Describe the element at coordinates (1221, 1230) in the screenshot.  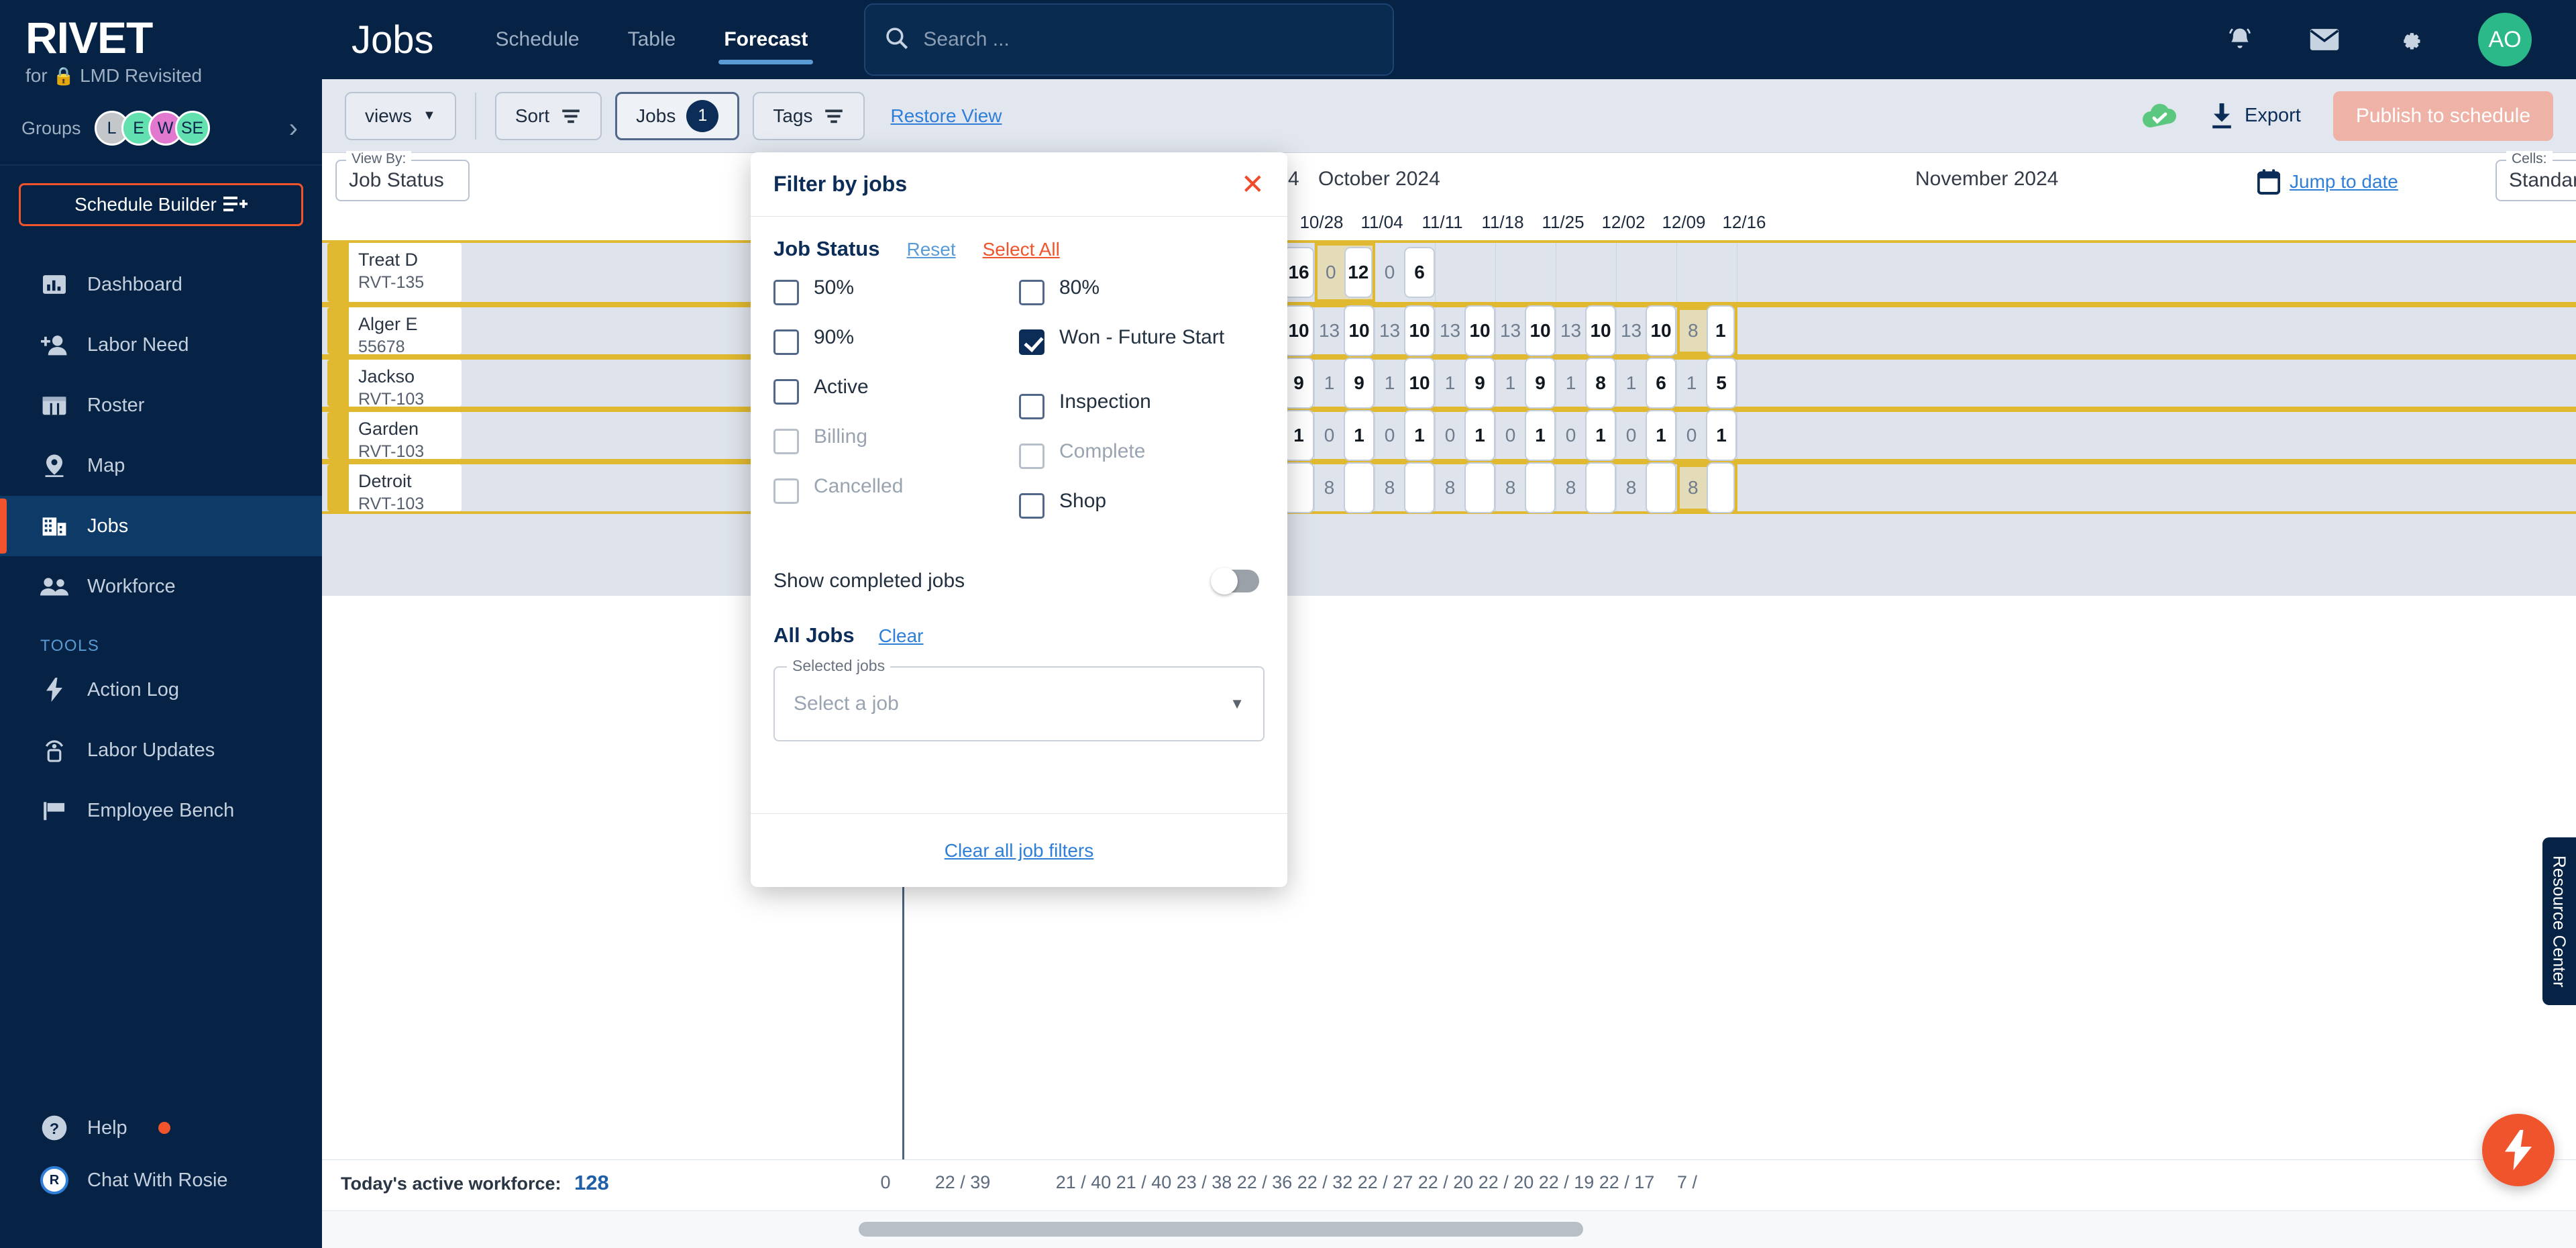
I see `scrollbar-thumb` at that location.